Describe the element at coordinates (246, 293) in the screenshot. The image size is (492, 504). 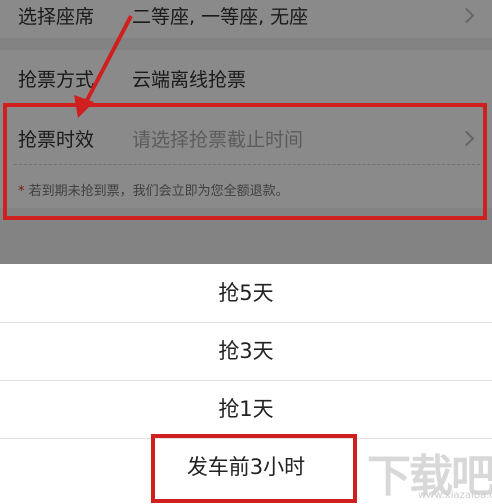
I see `option-grab-5-days: 抢5天` at that location.